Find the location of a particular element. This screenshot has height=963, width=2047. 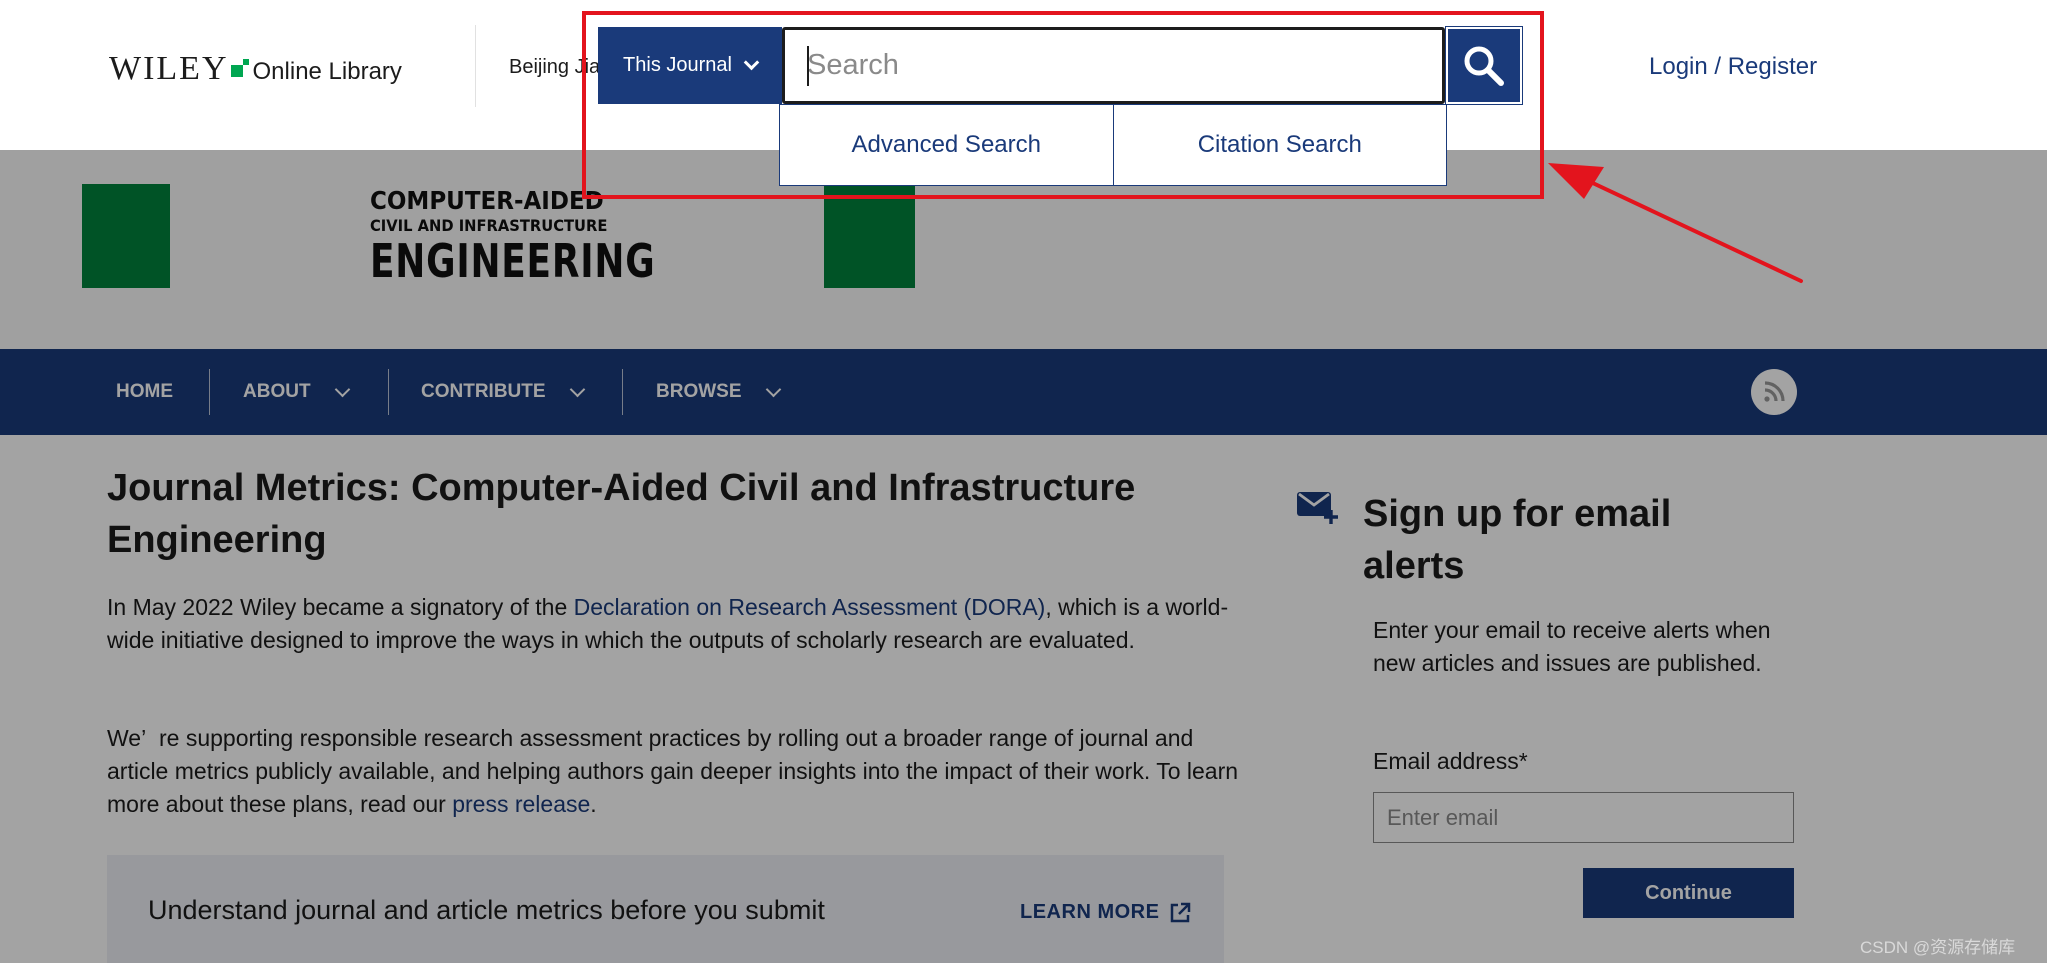

mail-plus-icon is located at coordinates (1317, 508).